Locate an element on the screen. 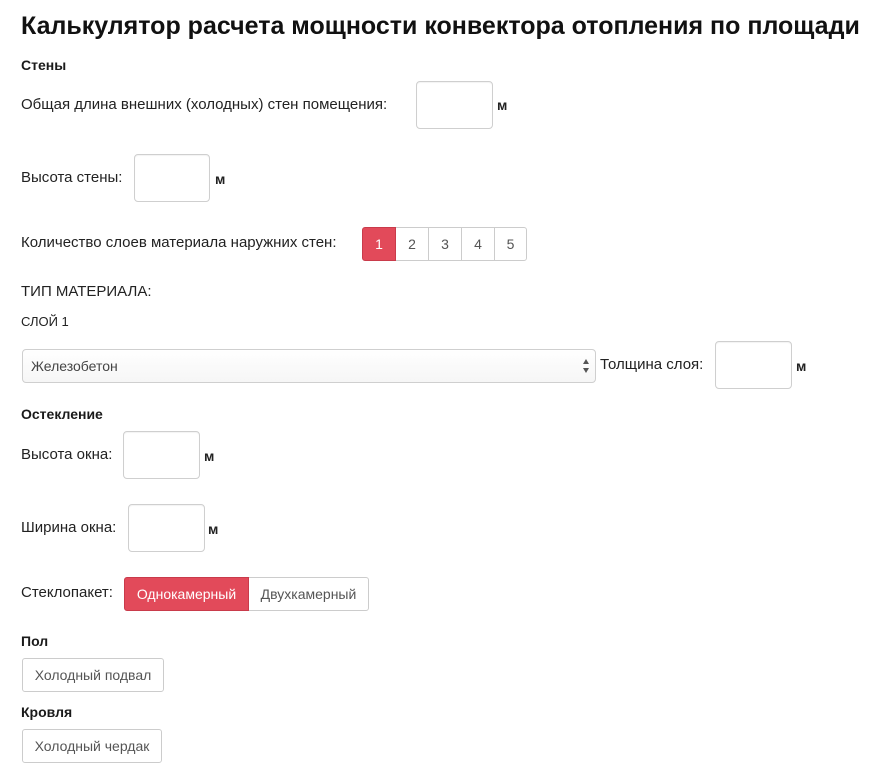 Image resolution: width=875 pixels, height=776 pixels. layer-1-label: СЛОЙ 1 is located at coordinates (45, 321).